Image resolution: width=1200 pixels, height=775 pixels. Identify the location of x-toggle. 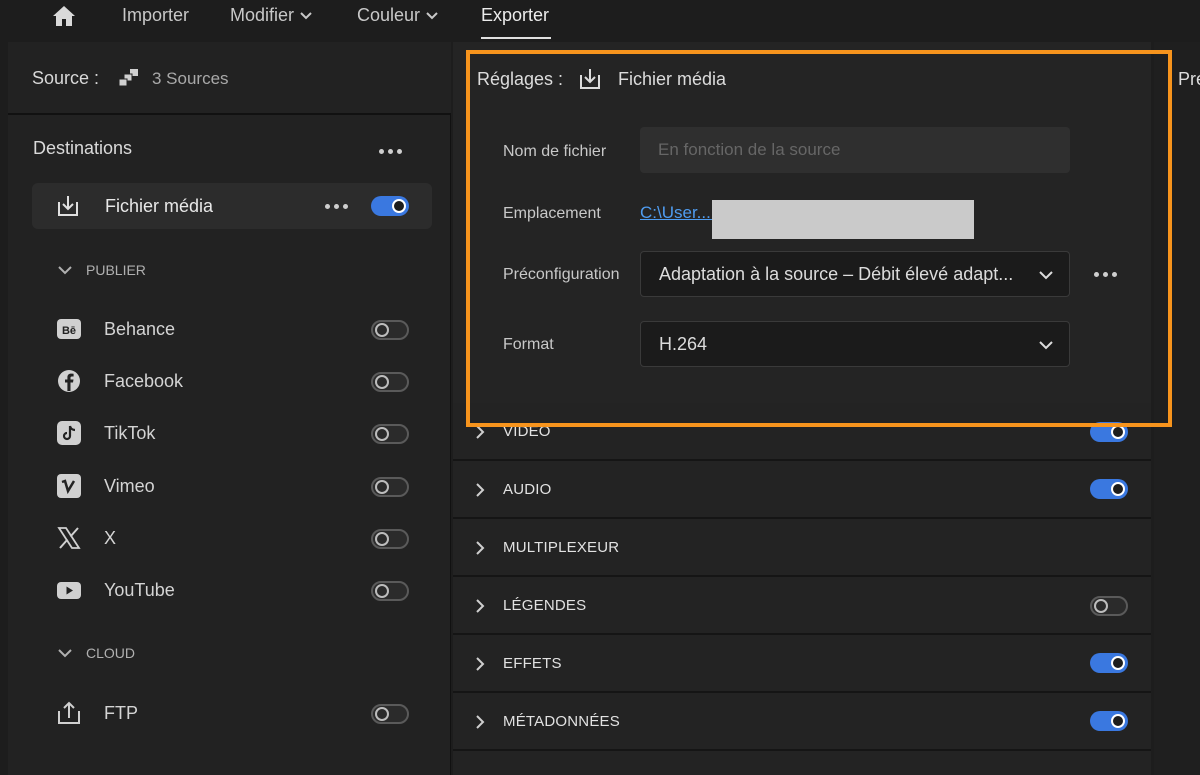
(390, 539).